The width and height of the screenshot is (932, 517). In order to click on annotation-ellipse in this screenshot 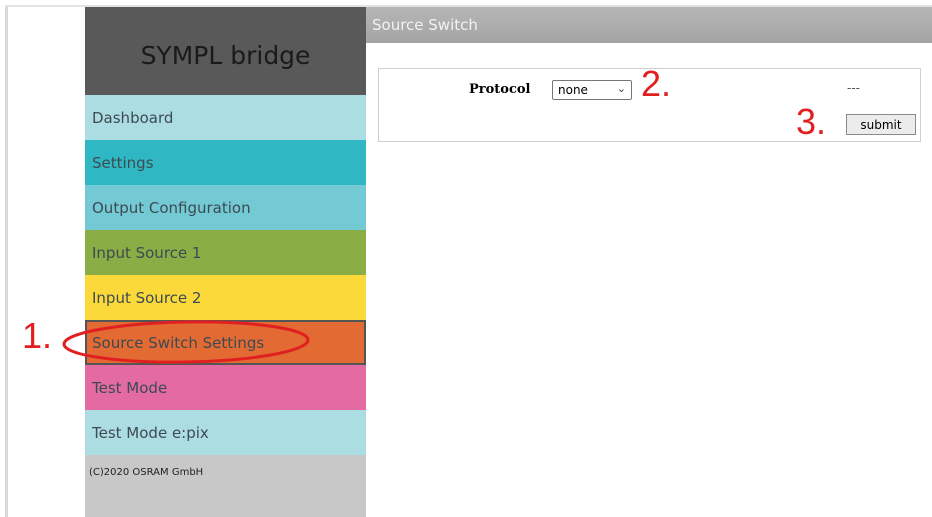, I will do `click(186, 342)`.